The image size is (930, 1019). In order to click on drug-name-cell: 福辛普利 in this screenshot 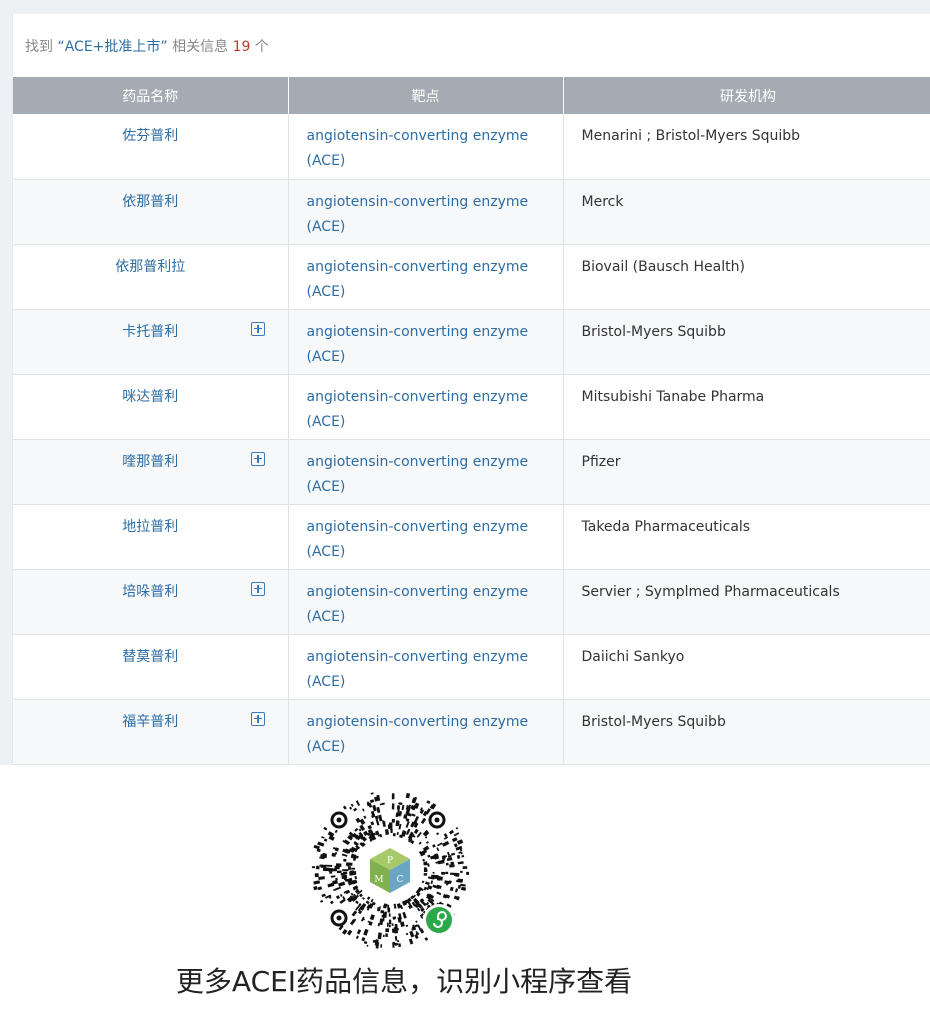, I will do `click(151, 732)`.